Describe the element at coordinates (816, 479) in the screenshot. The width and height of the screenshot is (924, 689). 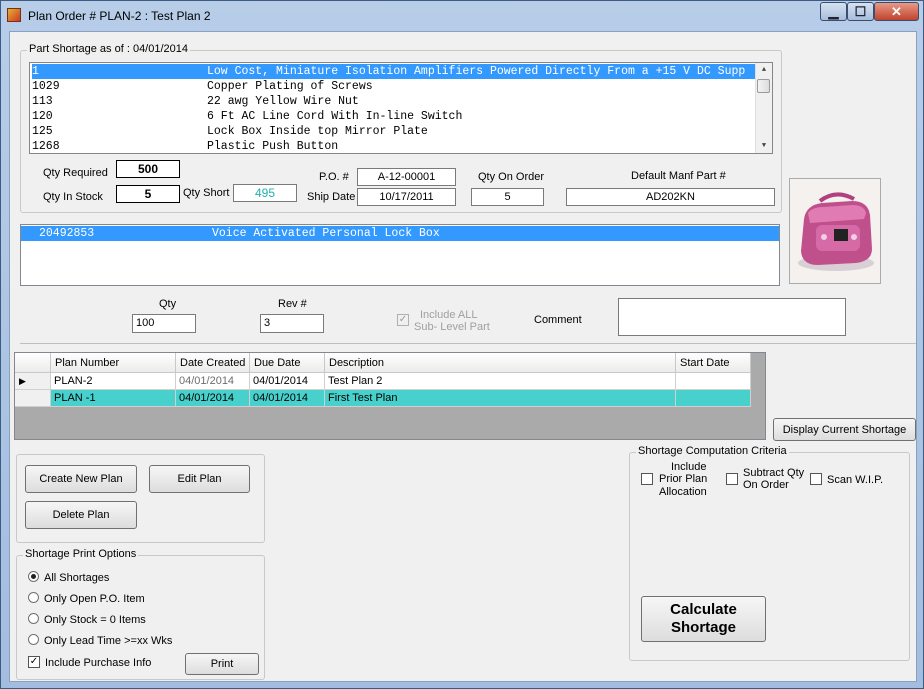
I see `scan-wip-checkbox` at that location.